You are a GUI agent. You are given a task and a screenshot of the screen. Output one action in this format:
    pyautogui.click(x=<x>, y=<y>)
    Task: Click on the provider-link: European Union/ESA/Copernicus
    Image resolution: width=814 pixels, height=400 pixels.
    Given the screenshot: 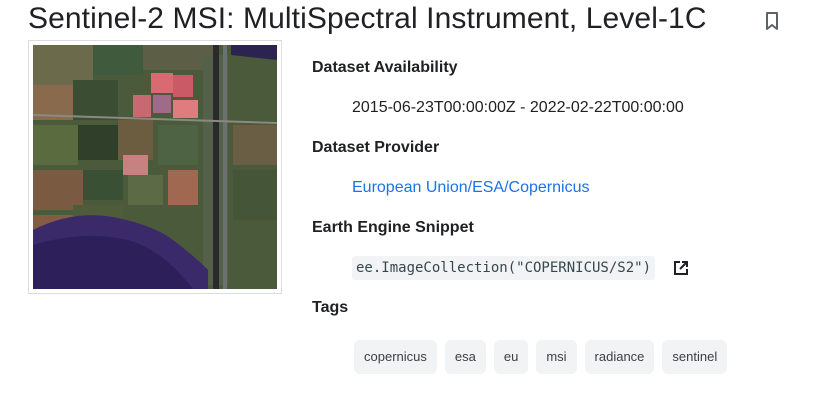 What is the action you would take?
    pyautogui.click(x=470, y=187)
    